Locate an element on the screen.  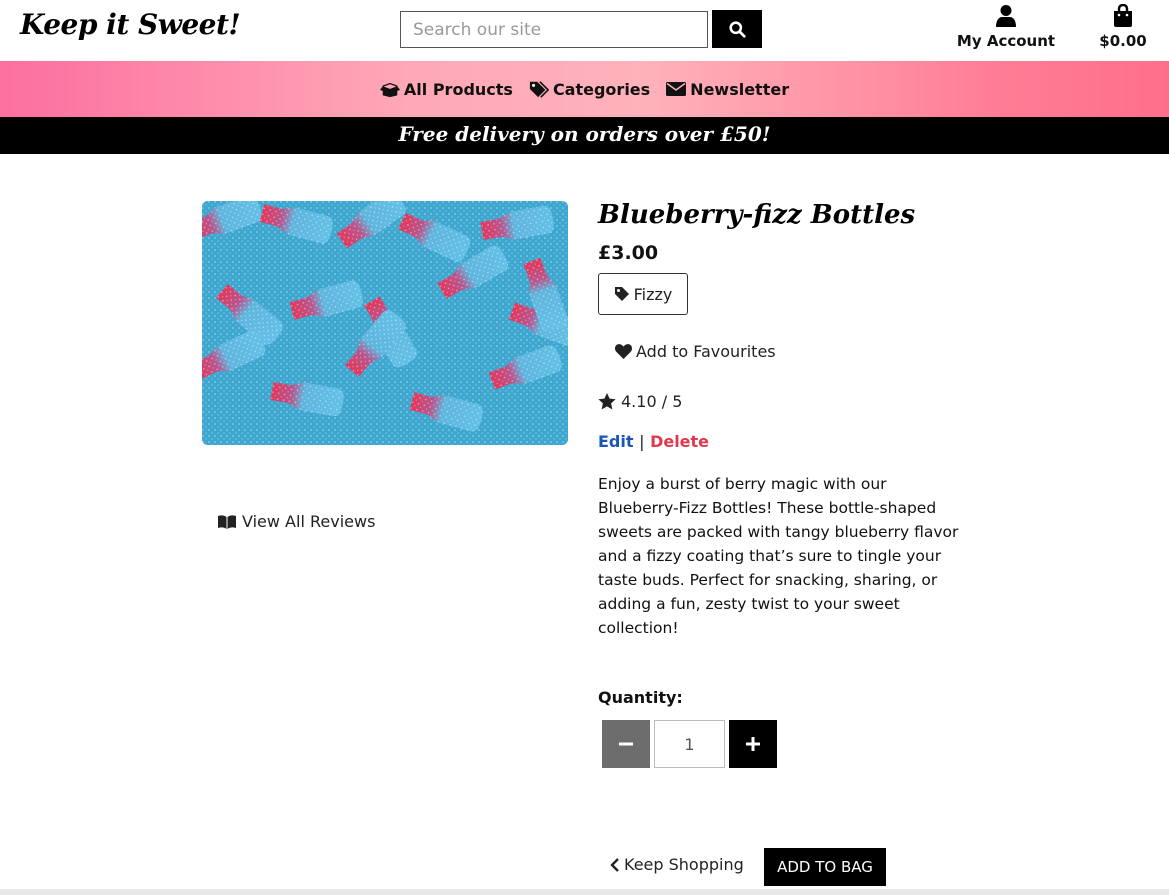
chevron-left-icon is located at coordinates (614, 864).